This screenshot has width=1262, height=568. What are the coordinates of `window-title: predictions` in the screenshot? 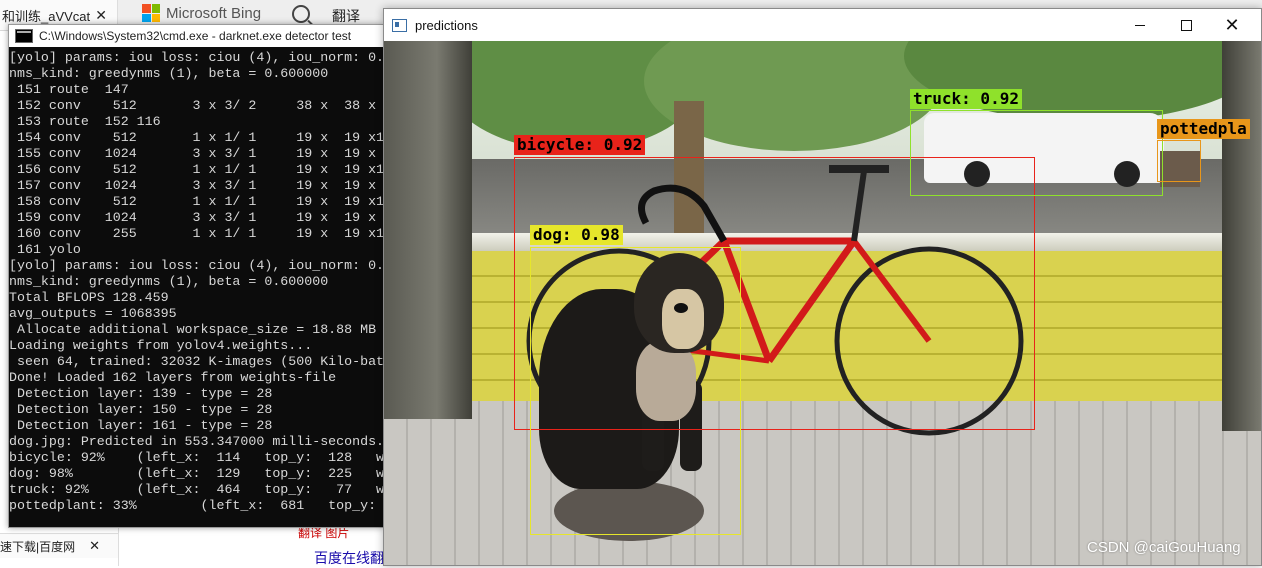 It's located at (446, 25).